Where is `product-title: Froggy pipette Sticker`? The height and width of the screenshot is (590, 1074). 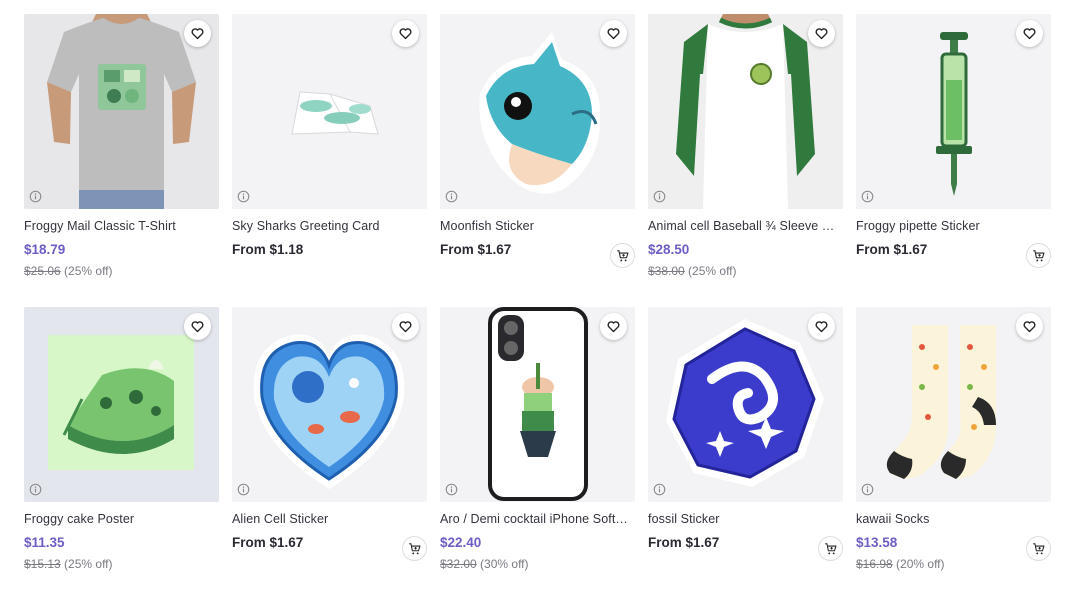 product-title: Froggy pipette Sticker is located at coordinates (951, 226).